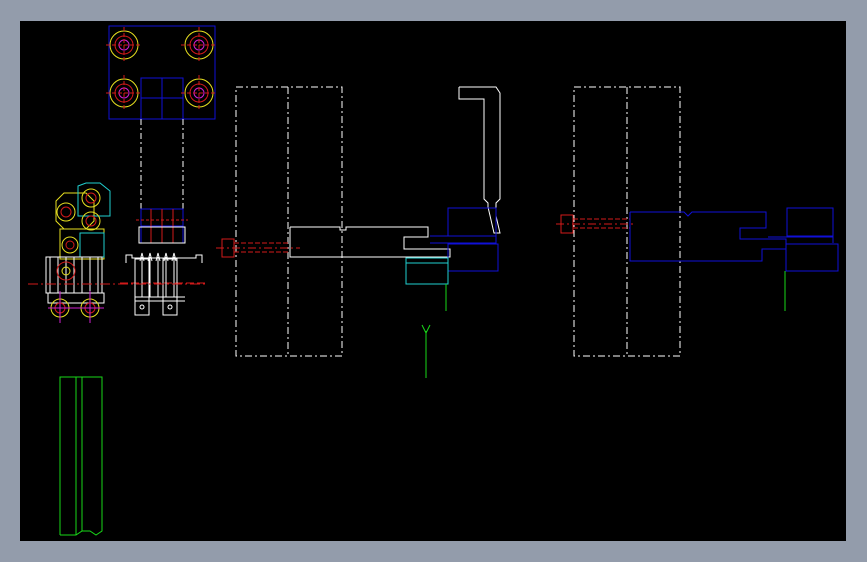 The height and width of the screenshot is (562, 867). What do you see at coordinates (464, 239) in the screenshot?
I see `mid-blue-blocks` at bounding box center [464, 239].